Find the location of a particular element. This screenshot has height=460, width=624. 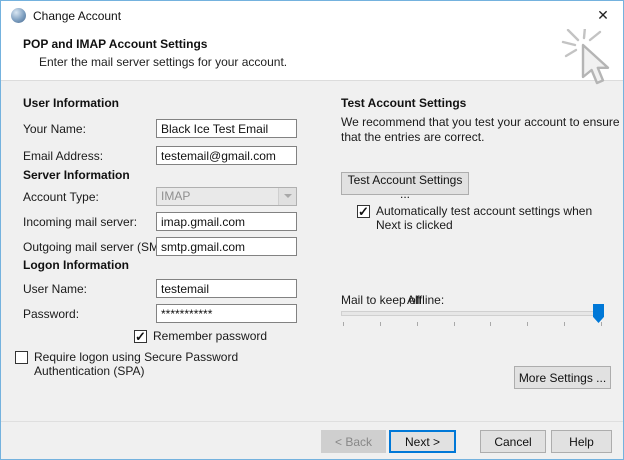

section-test-account-settings: Test Account Settings is located at coordinates (404, 103).